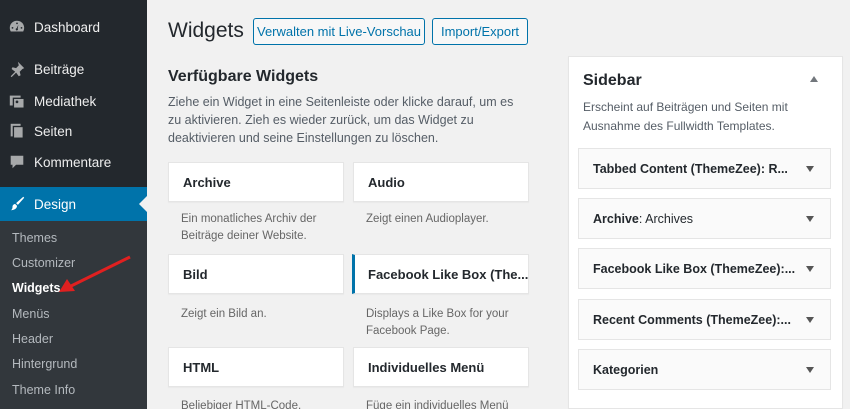  Describe the element at coordinates (53, 131) in the screenshot. I see `menu-label-seiten: Seiten` at that location.